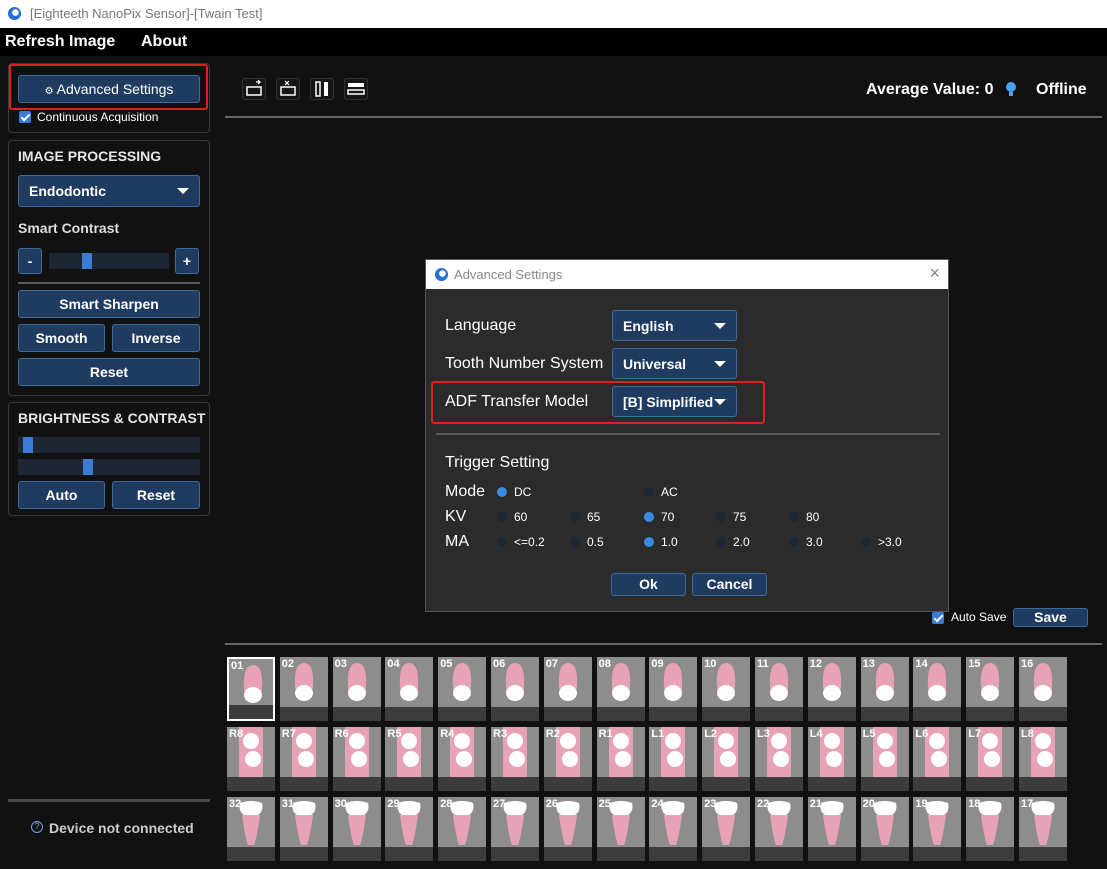 Image resolution: width=1107 pixels, height=869 pixels. What do you see at coordinates (156, 495) in the screenshot?
I see `brightness-reset-button: Reset` at bounding box center [156, 495].